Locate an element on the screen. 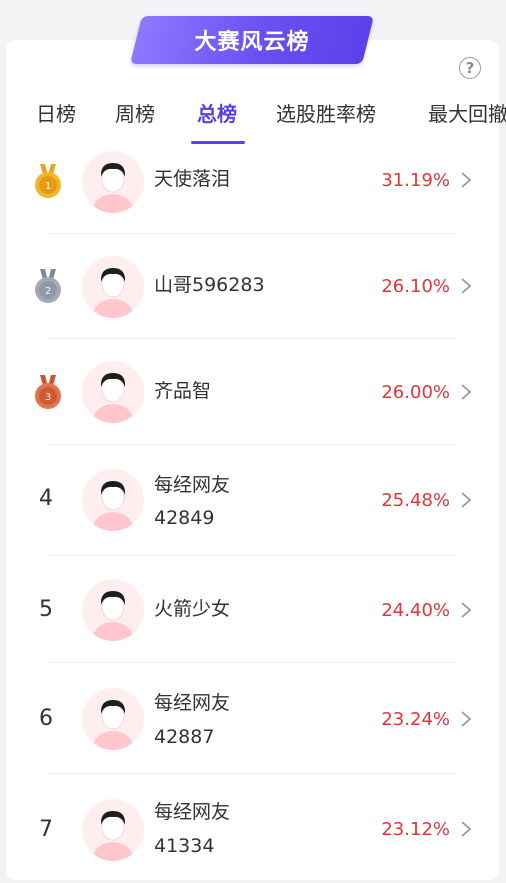 This screenshot has height=883, width=506. bronze-medal-icon: 3 is located at coordinates (48, 392).